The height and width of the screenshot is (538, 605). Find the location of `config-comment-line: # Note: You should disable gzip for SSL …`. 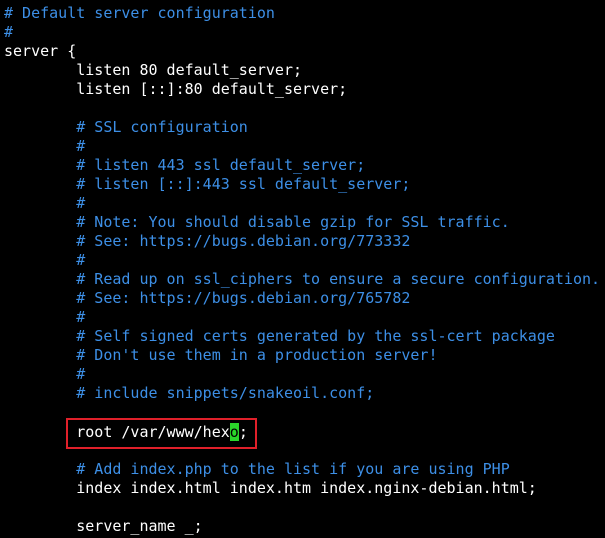

config-comment-line: # Note: You should disable gzip for SSL … is located at coordinates (257, 222).